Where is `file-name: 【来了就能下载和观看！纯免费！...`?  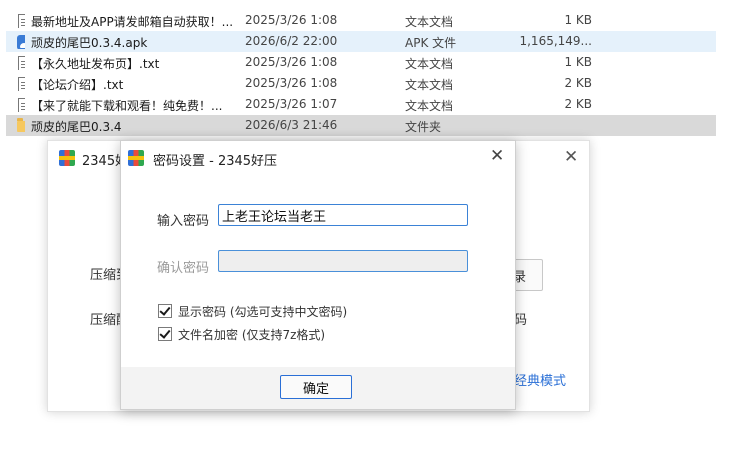 file-name: 【来了就能下载和观看！纯免费！... is located at coordinates (127, 106).